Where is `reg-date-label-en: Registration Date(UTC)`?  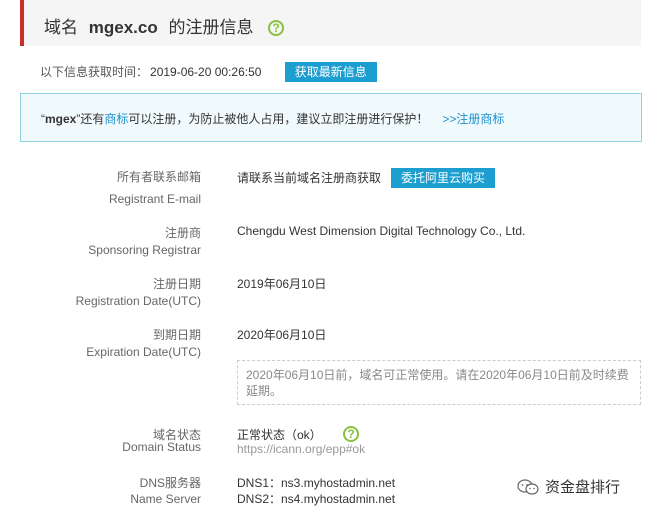
reg-date-label-en: Registration Date(UTC) is located at coordinates (138, 301).